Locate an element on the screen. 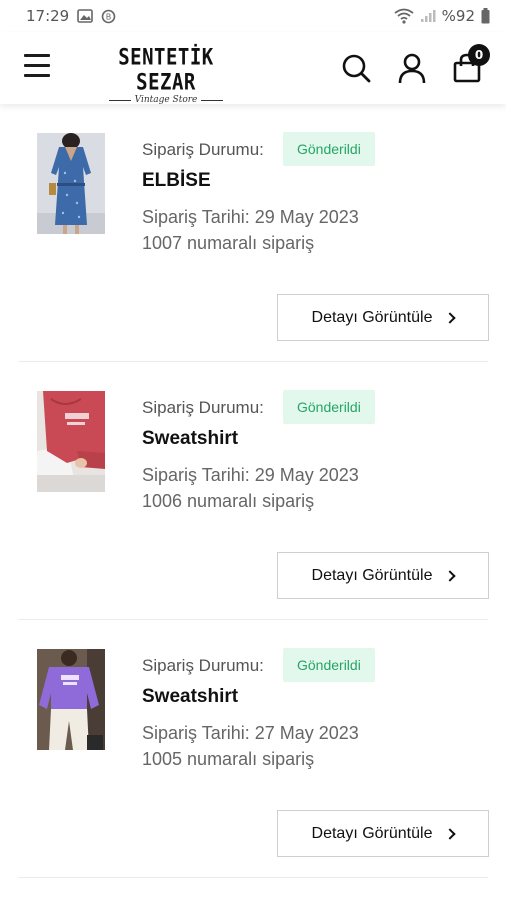 The height and width of the screenshot is (900, 506). brand-tagline-row: Vintage Store is located at coordinates (166, 100).